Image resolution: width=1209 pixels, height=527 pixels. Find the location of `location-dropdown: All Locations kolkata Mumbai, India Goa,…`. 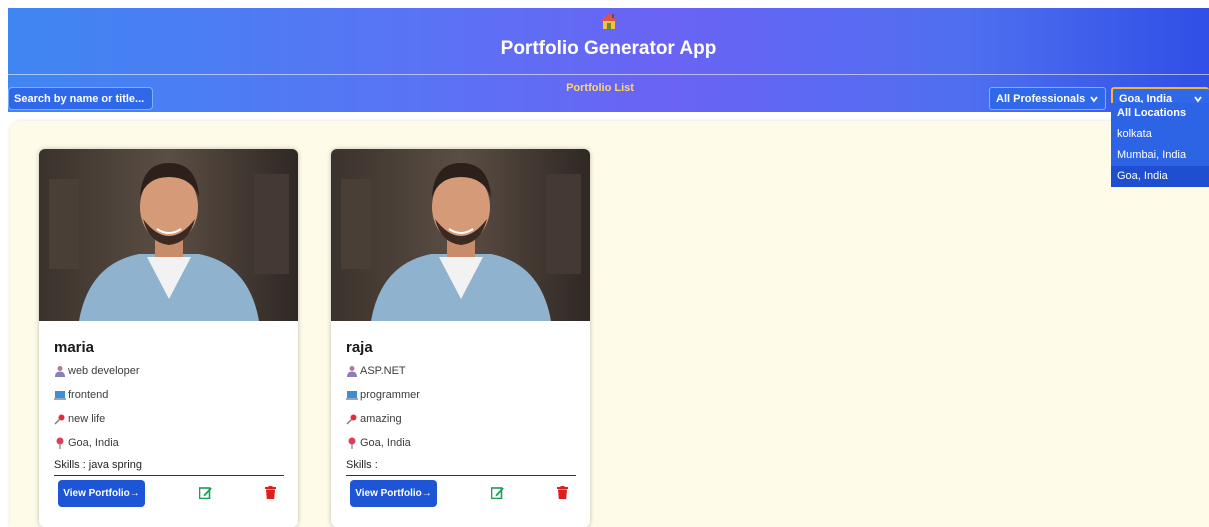

location-dropdown: All Locations kolkata Mumbai, India Goa,… is located at coordinates (1160, 145).